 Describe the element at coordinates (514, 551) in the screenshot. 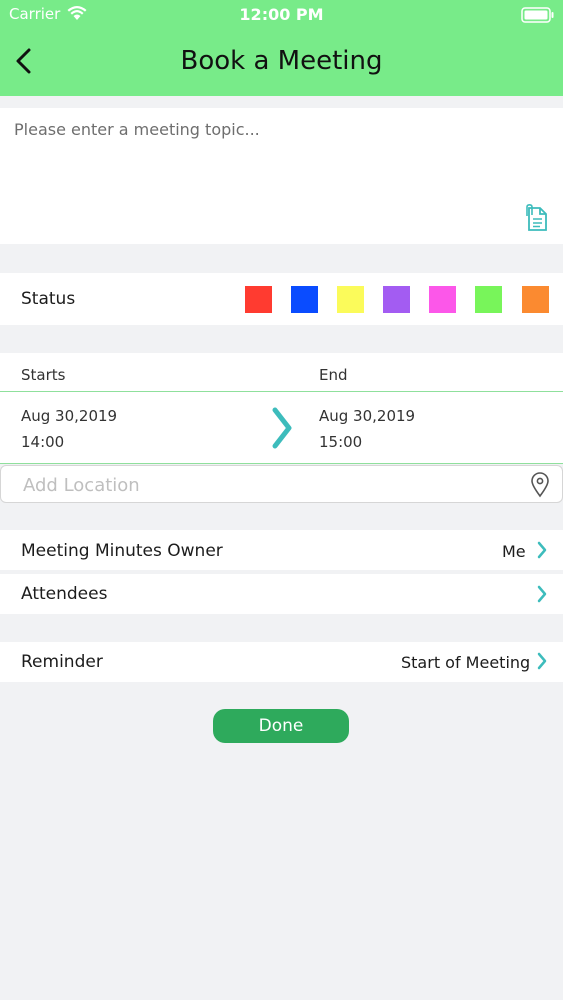

I see `minutes-owner-value: Me` at that location.